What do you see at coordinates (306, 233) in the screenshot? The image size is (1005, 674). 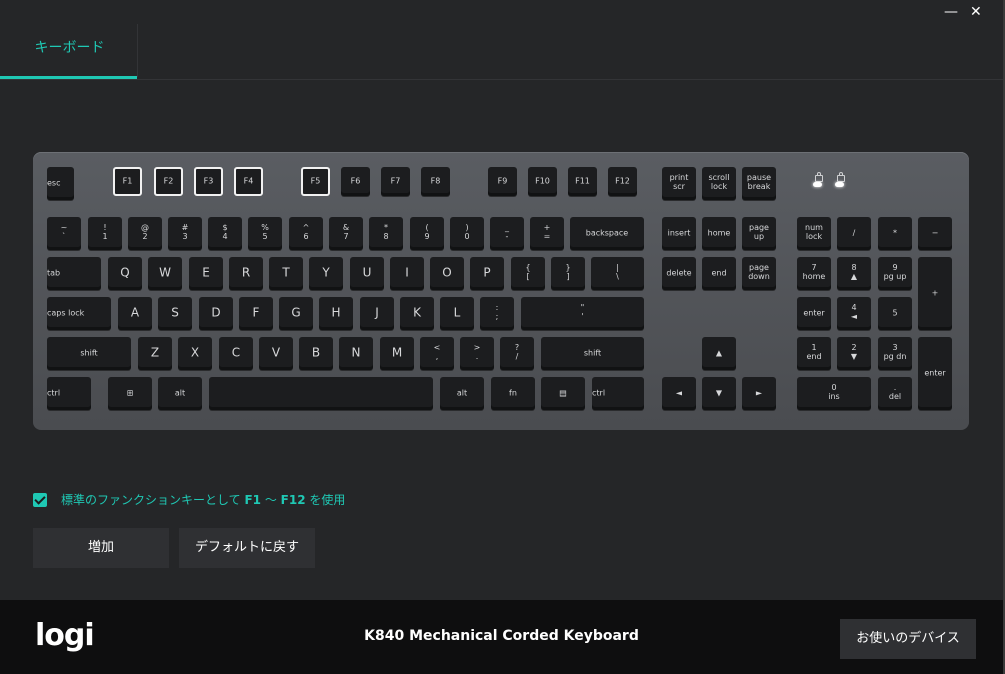 I see `key: ^ 6` at bounding box center [306, 233].